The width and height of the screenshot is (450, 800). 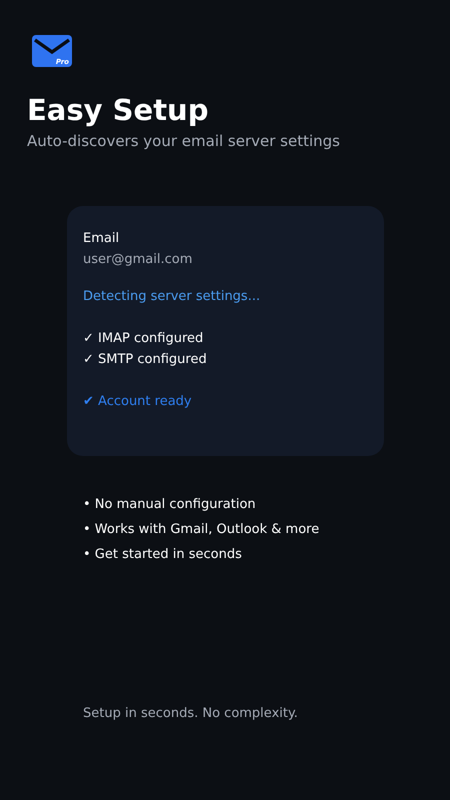 What do you see at coordinates (170, 505) in the screenshot?
I see `feature-item: • No manual configuration` at bounding box center [170, 505].